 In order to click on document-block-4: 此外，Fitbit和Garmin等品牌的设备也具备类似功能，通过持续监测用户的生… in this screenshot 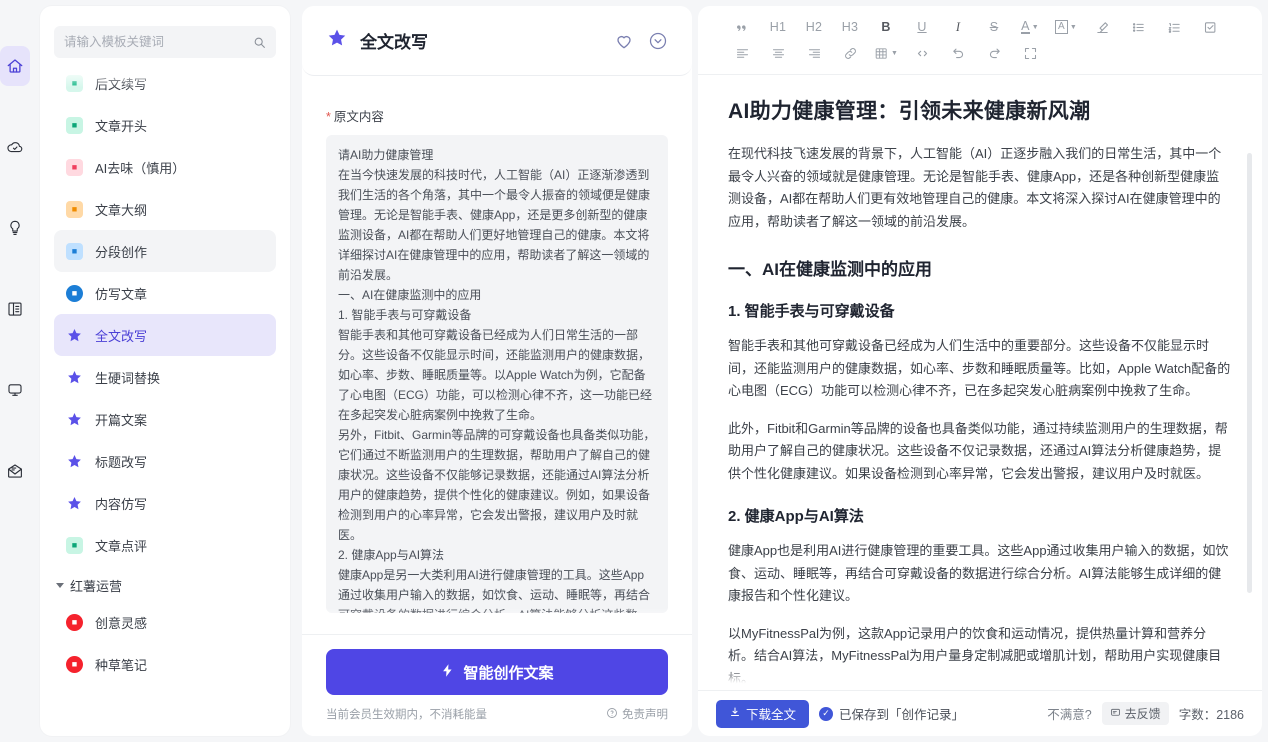, I will do `click(978, 450)`.